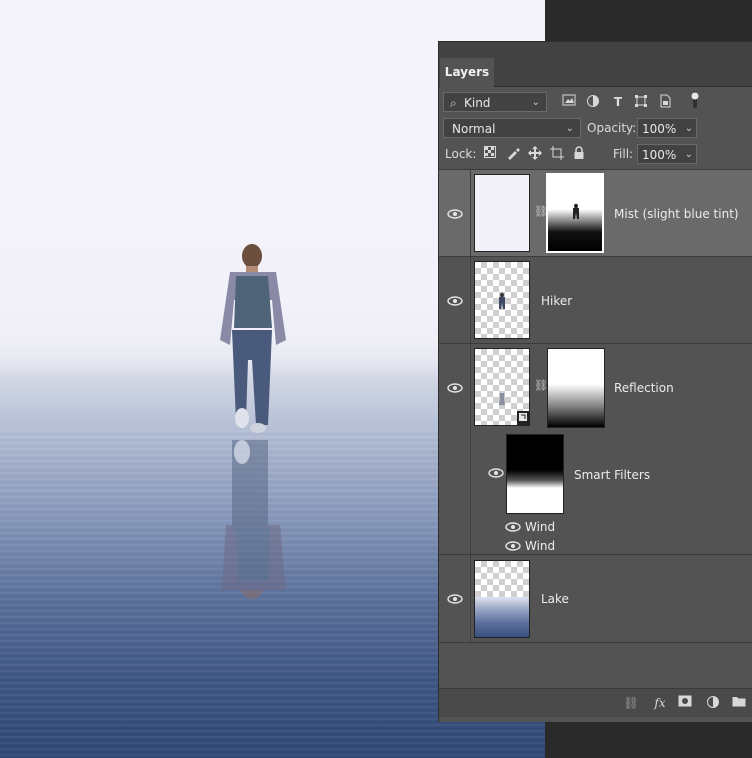 The width and height of the screenshot is (752, 758). Describe the element at coordinates (612, 475) in the screenshot. I see `smart-filters-label: Smart Filters` at that location.